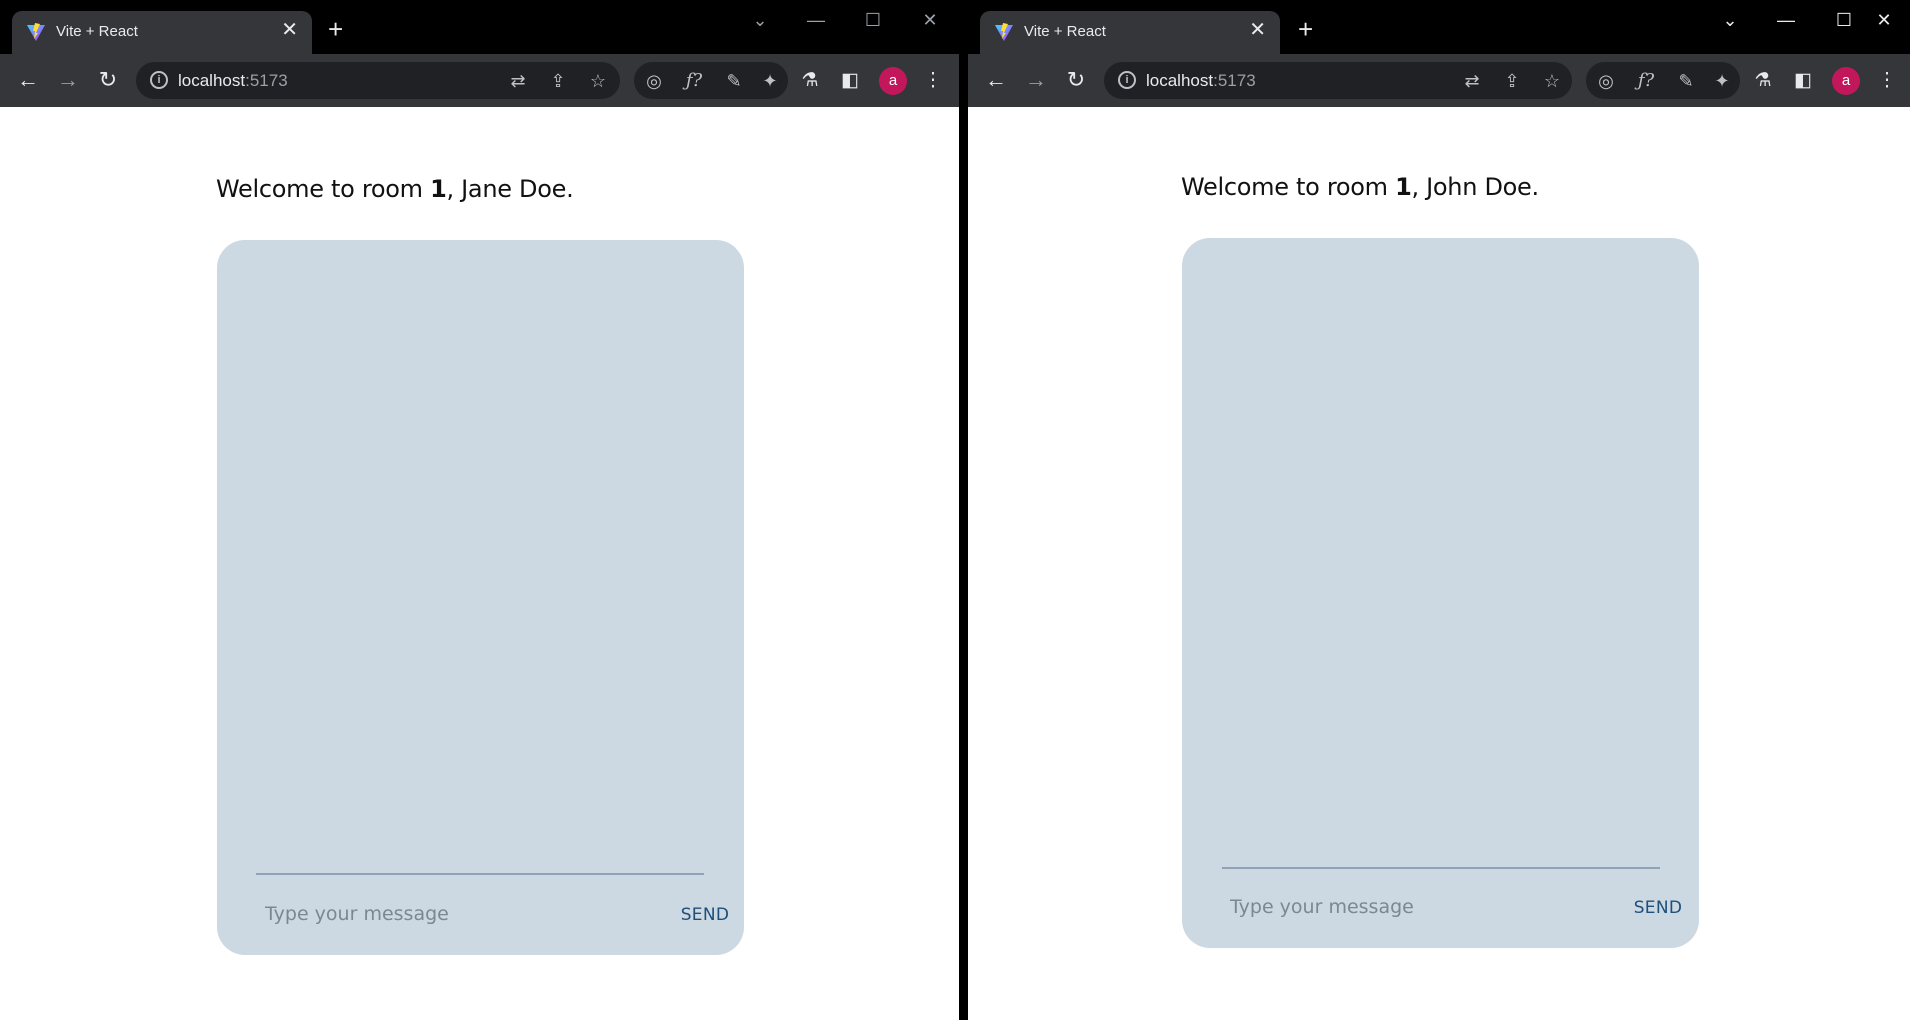 The height and width of the screenshot is (1020, 1910). What do you see at coordinates (1479, 187) in the screenshot?
I see `user-name: John Doe` at bounding box center [1479, 187].